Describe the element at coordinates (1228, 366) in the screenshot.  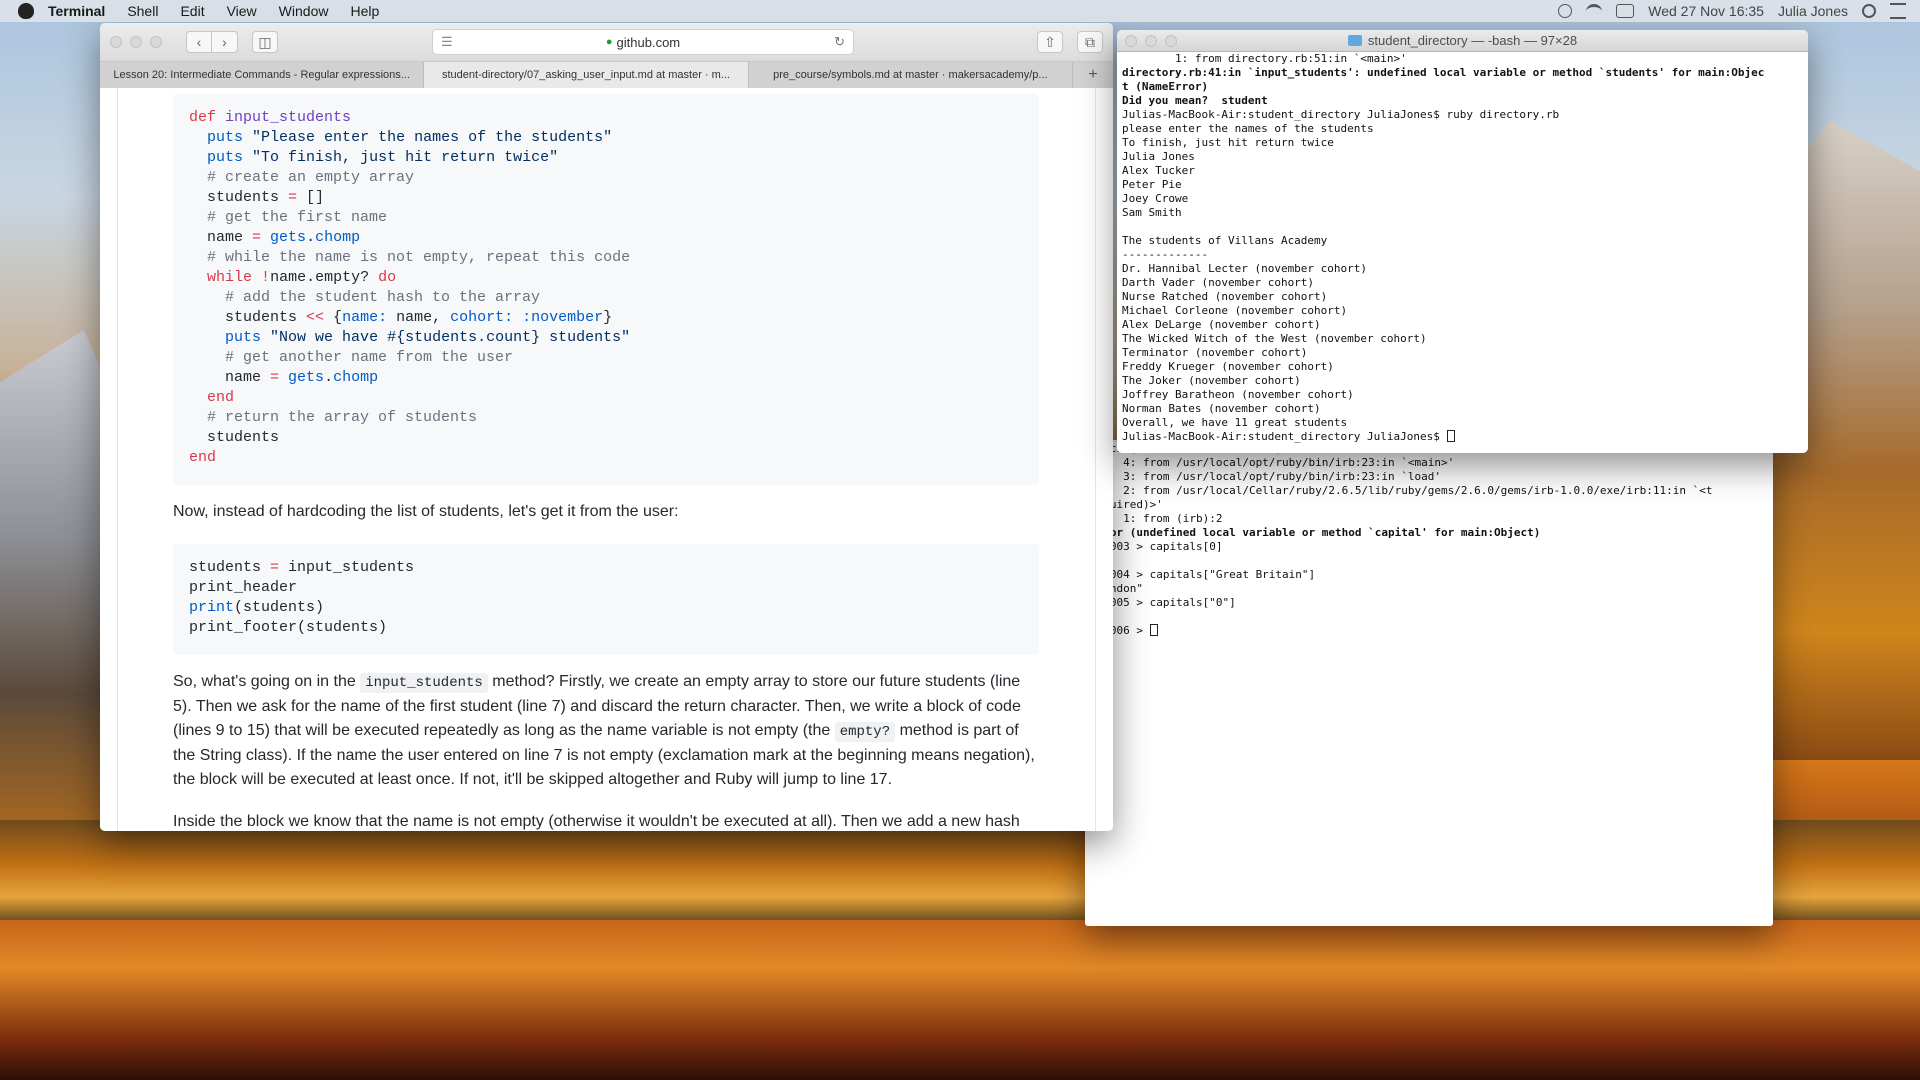
I see `terminal-line: Freddy Krueger (november cohort)` at that location.